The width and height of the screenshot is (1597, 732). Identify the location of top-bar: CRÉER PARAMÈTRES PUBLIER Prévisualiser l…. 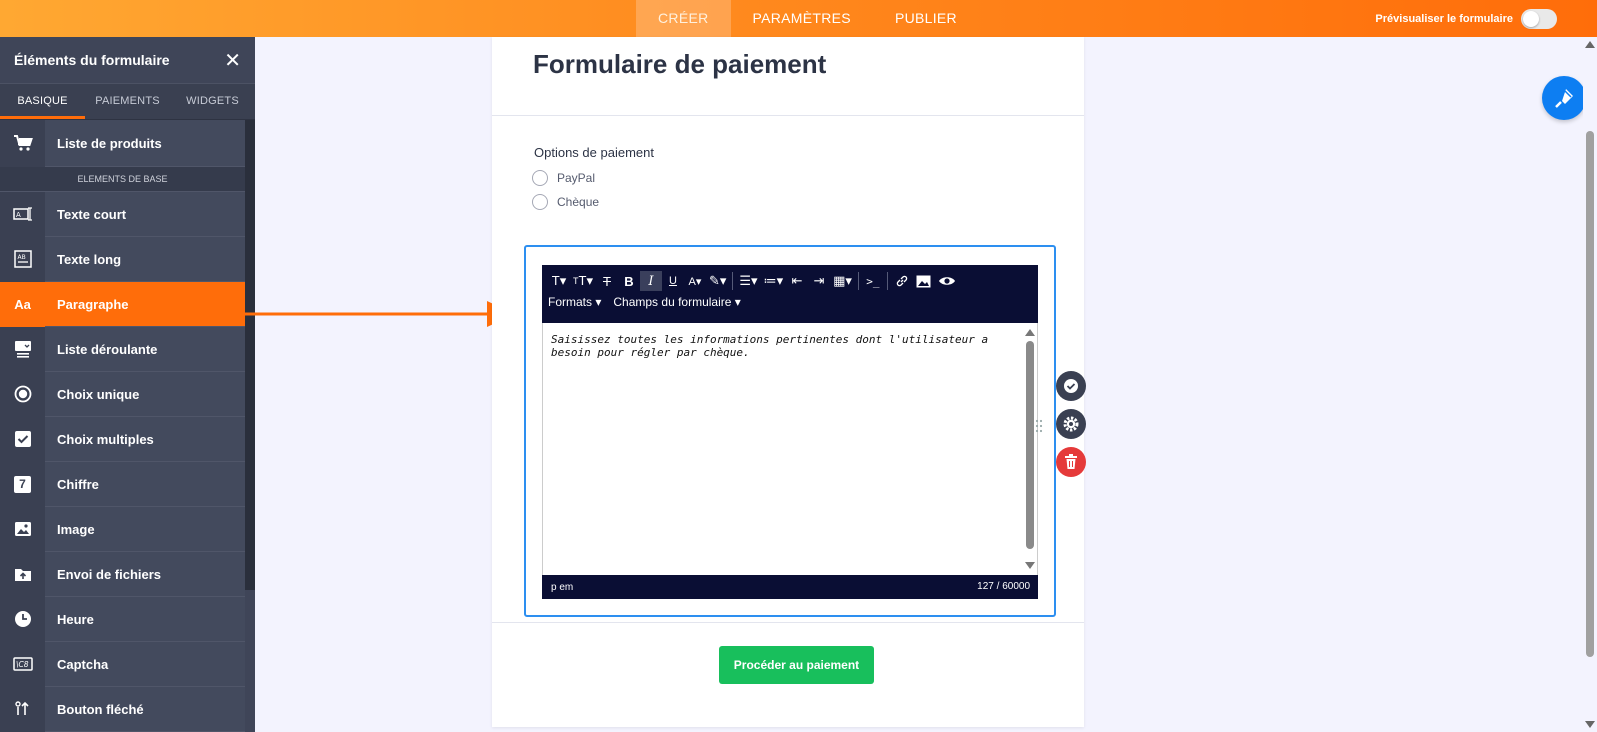
(798, 18).